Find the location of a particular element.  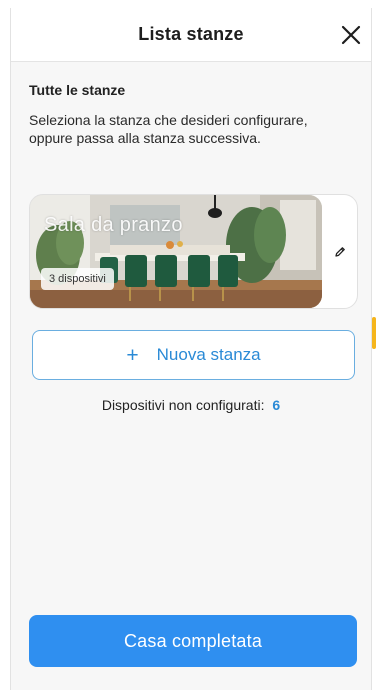

room-name: Sala da pranzo is located at coordinates (113, 225).